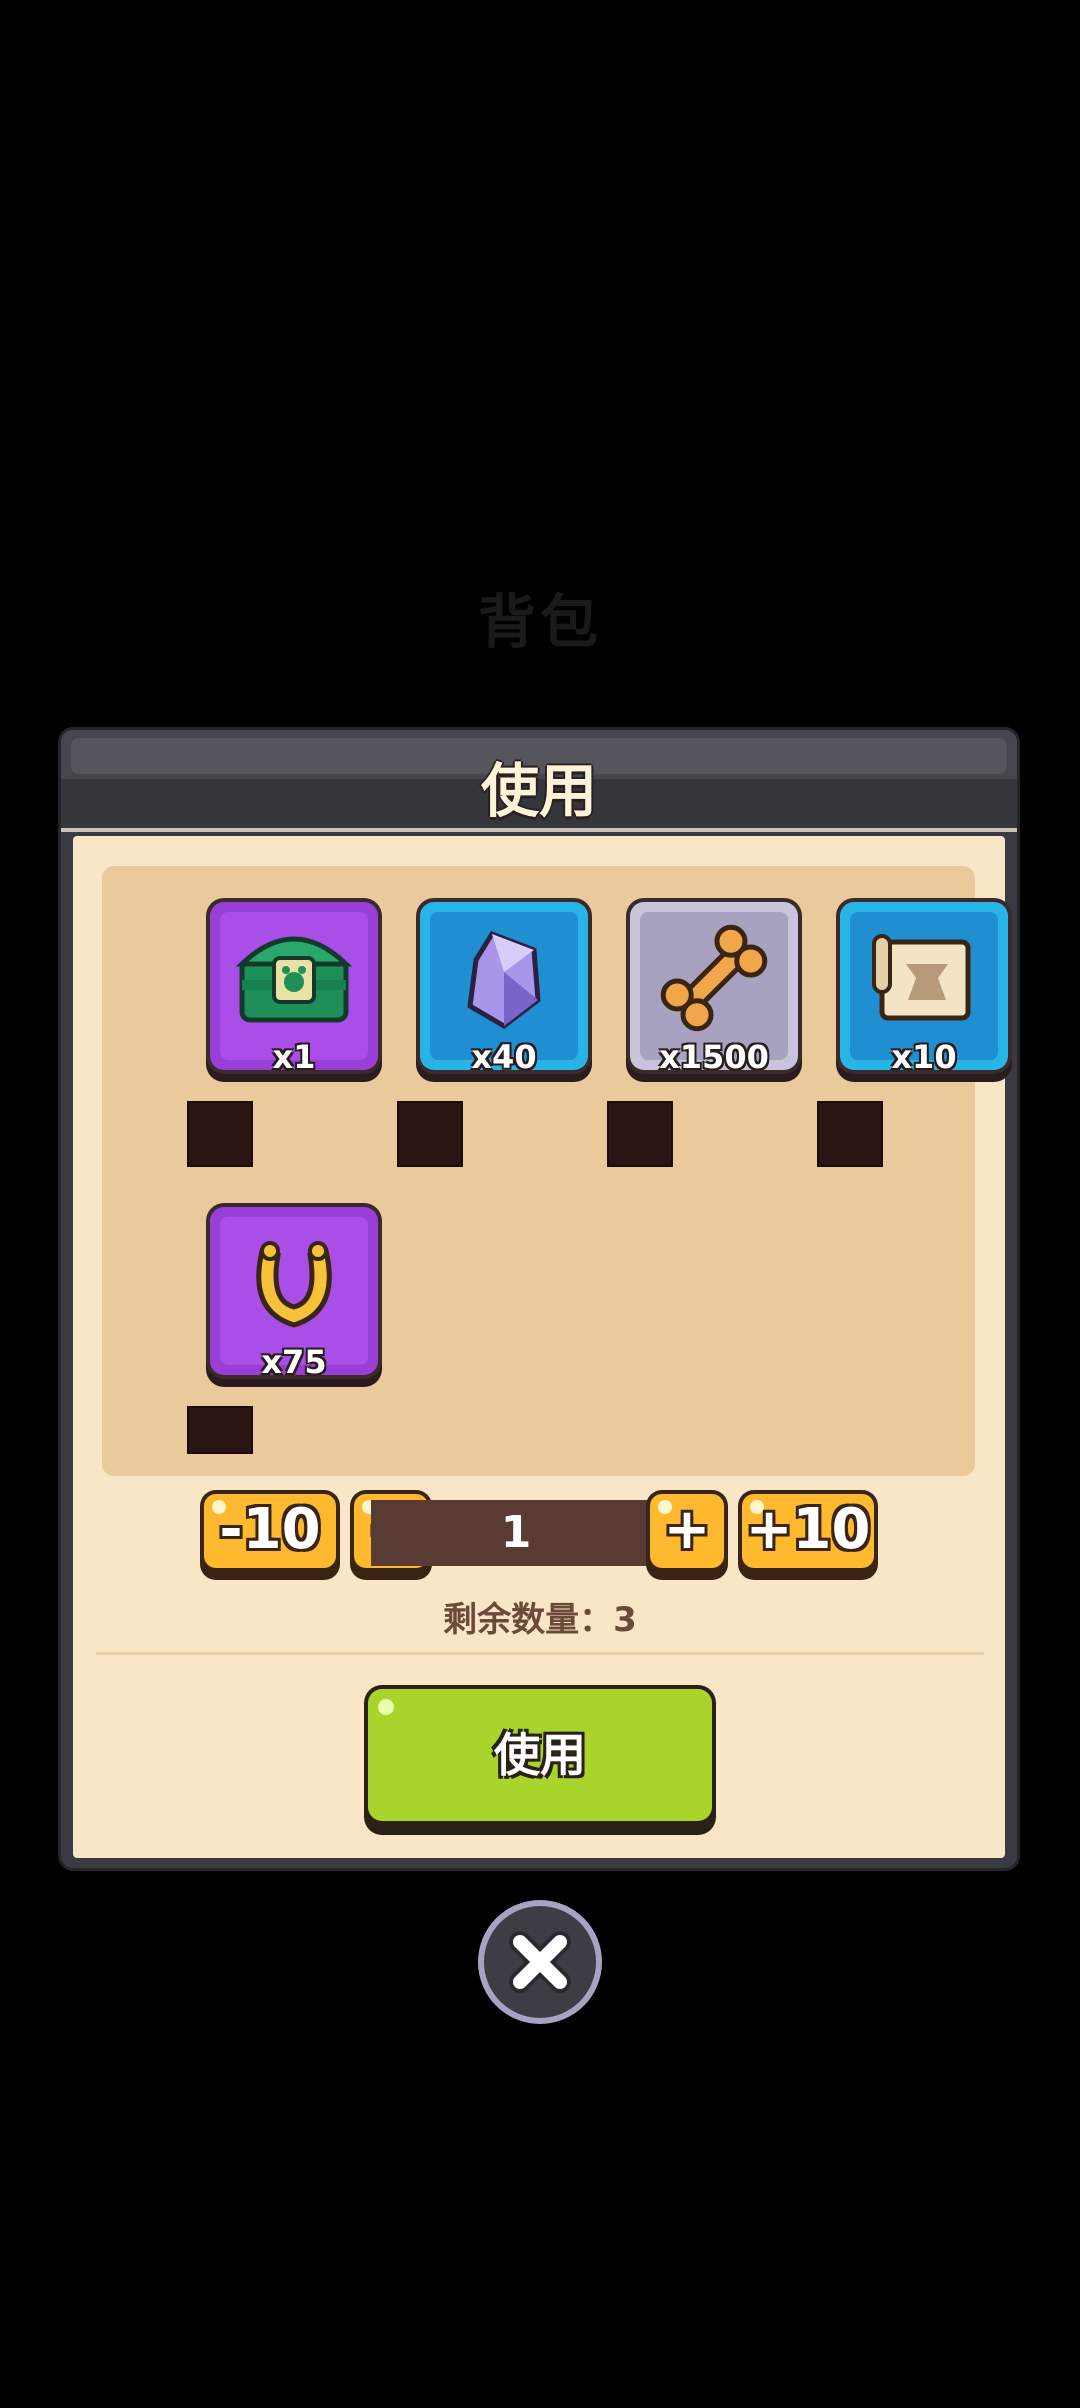 The height and width of the screenshot is (2408, 1080). I want to click on item-count: x10, so click(924, 1057).